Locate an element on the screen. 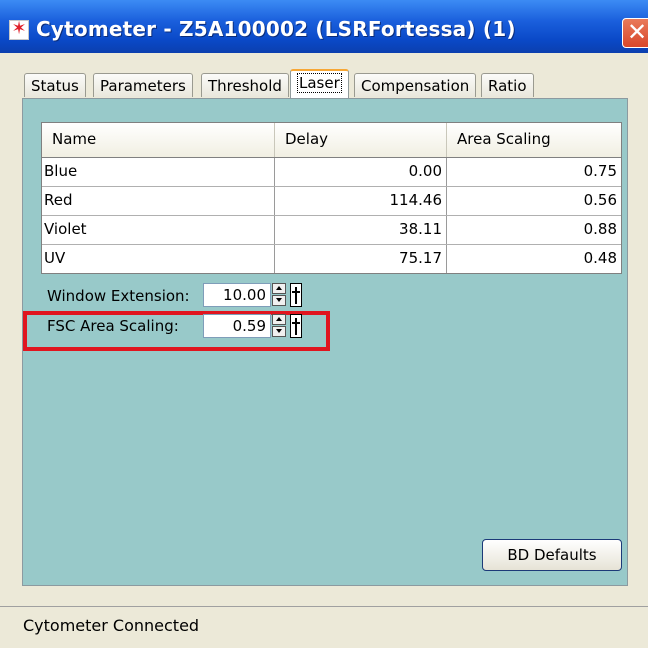 This screenshot has height=648, width=648. column-header-name: Name is located at coordinates (158, 140).